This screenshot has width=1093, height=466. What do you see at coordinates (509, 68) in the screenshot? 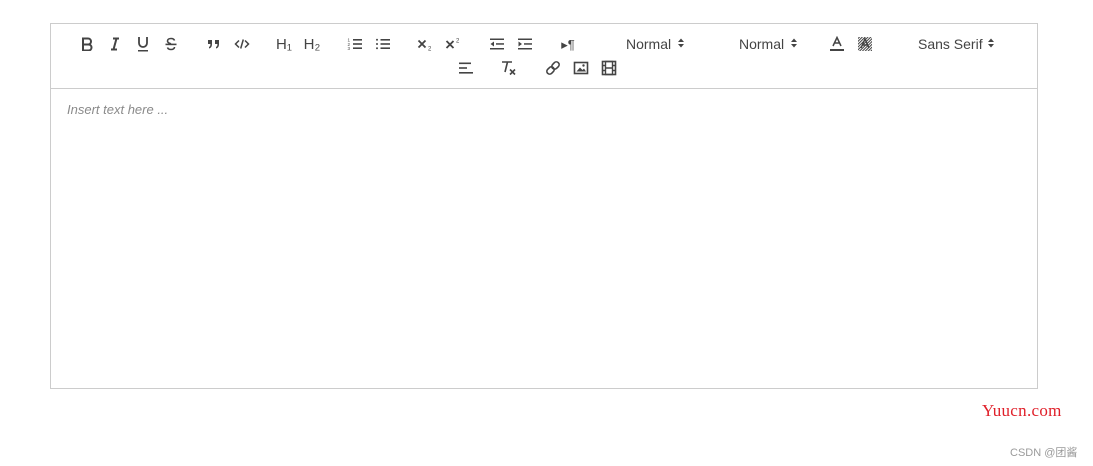
I see `clean-format-icon` at bounding box center [509, 68].